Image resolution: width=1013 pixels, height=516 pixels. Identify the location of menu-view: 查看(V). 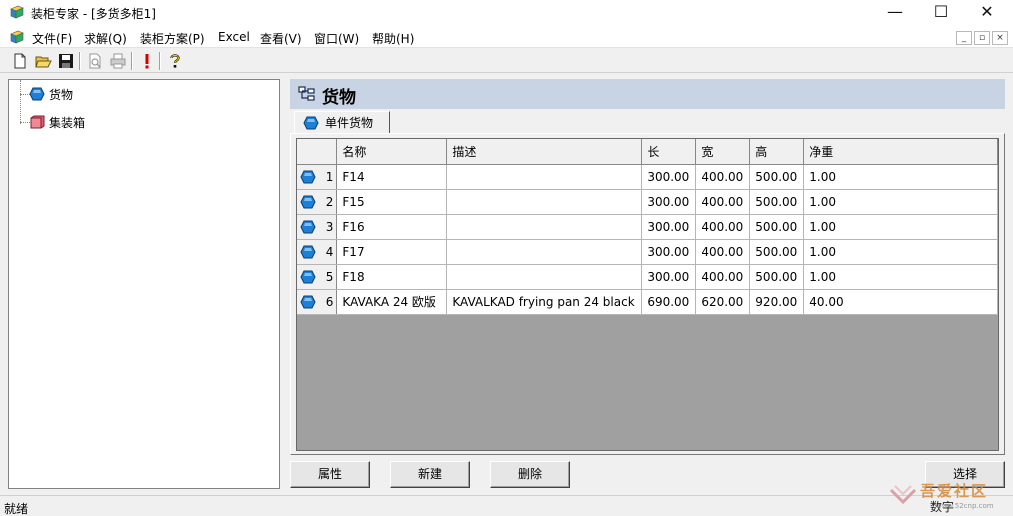
(281, 38).